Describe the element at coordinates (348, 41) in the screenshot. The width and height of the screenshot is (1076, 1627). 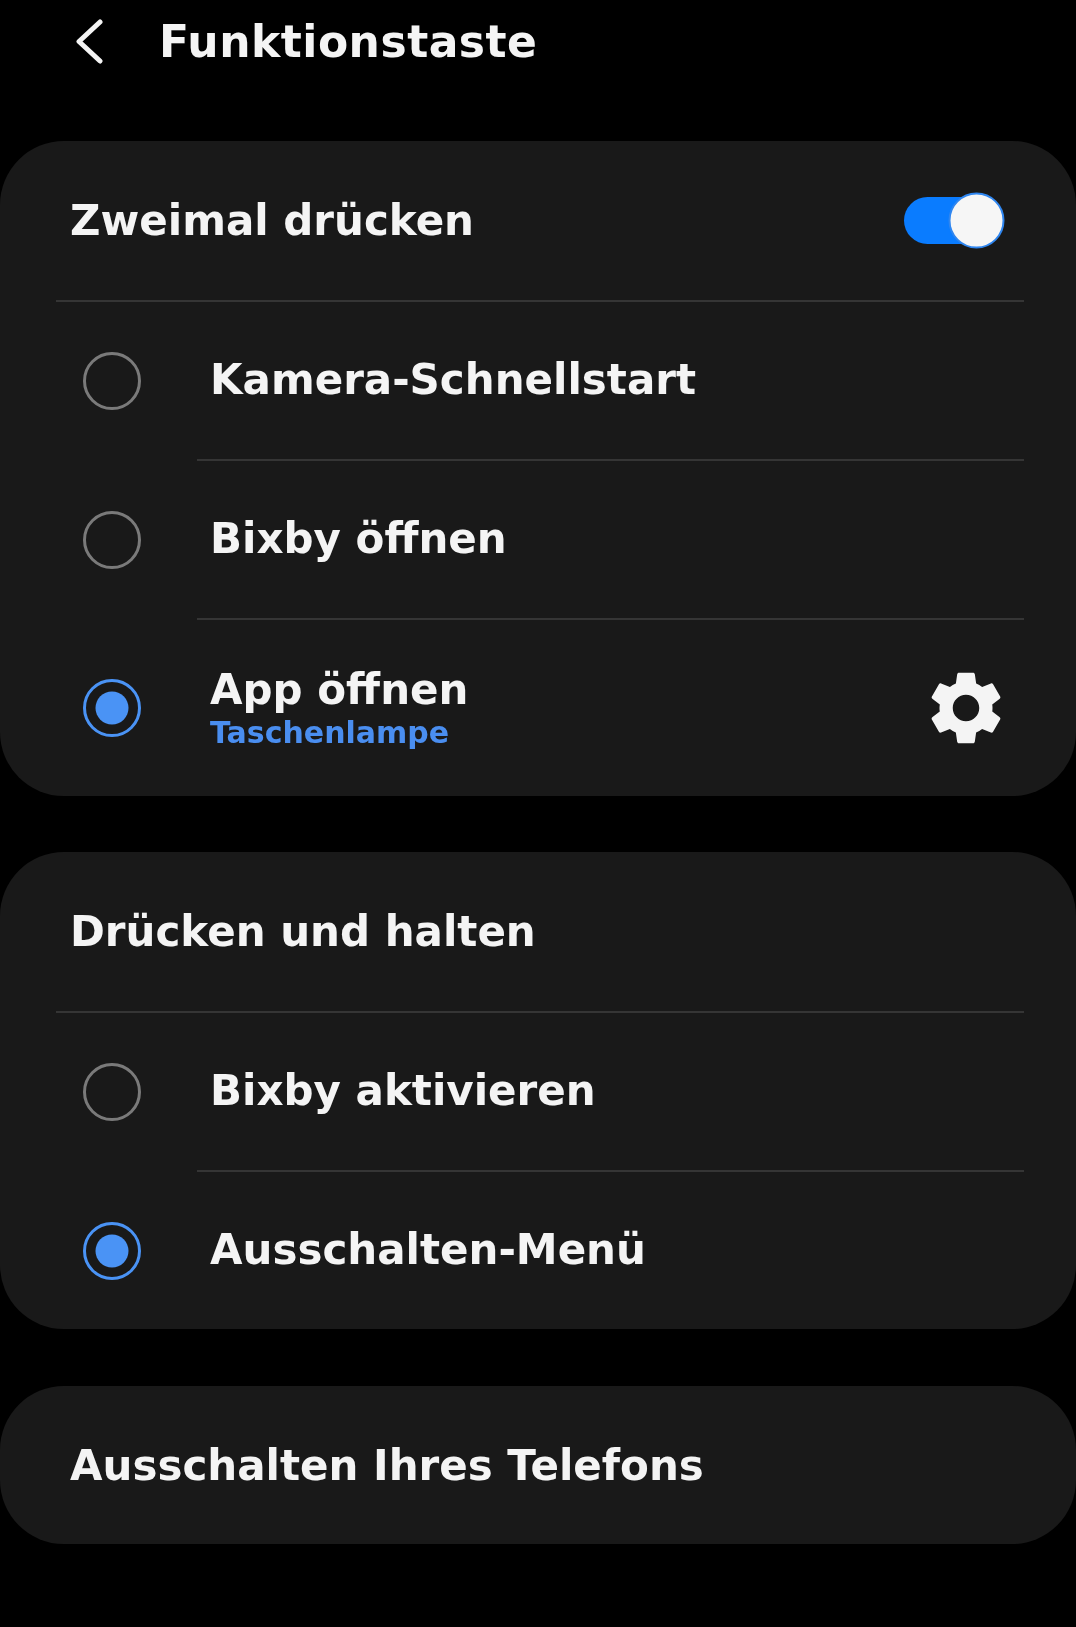
I see `page-title: Funktionstaste` at that location.